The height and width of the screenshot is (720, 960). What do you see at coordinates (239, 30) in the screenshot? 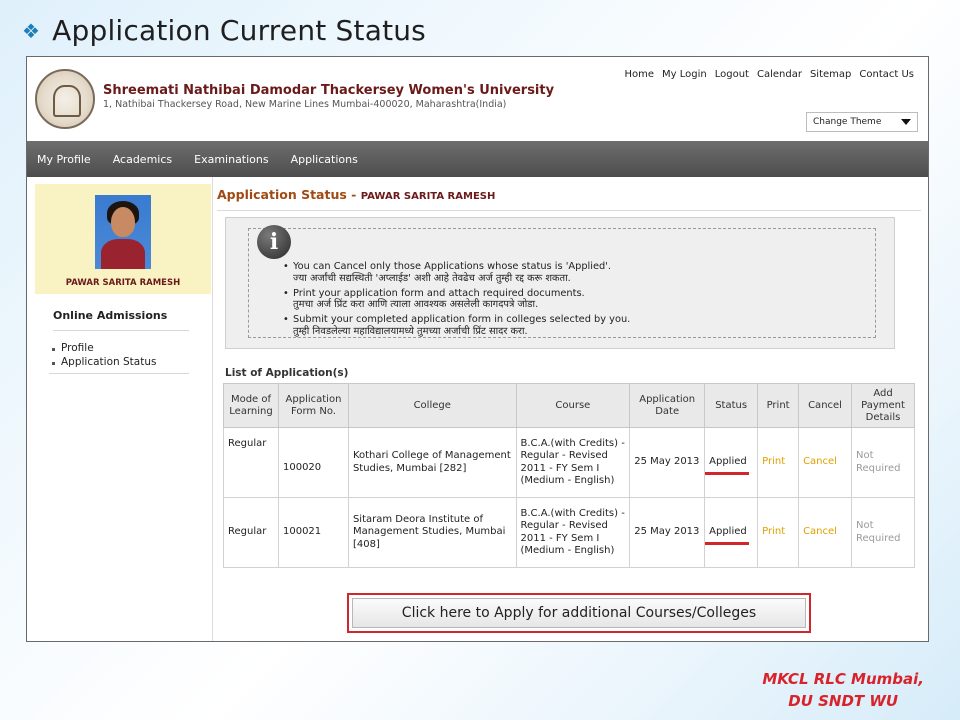
I see `slide-title-text: Application Current Status` at bounding box center [239, 30].